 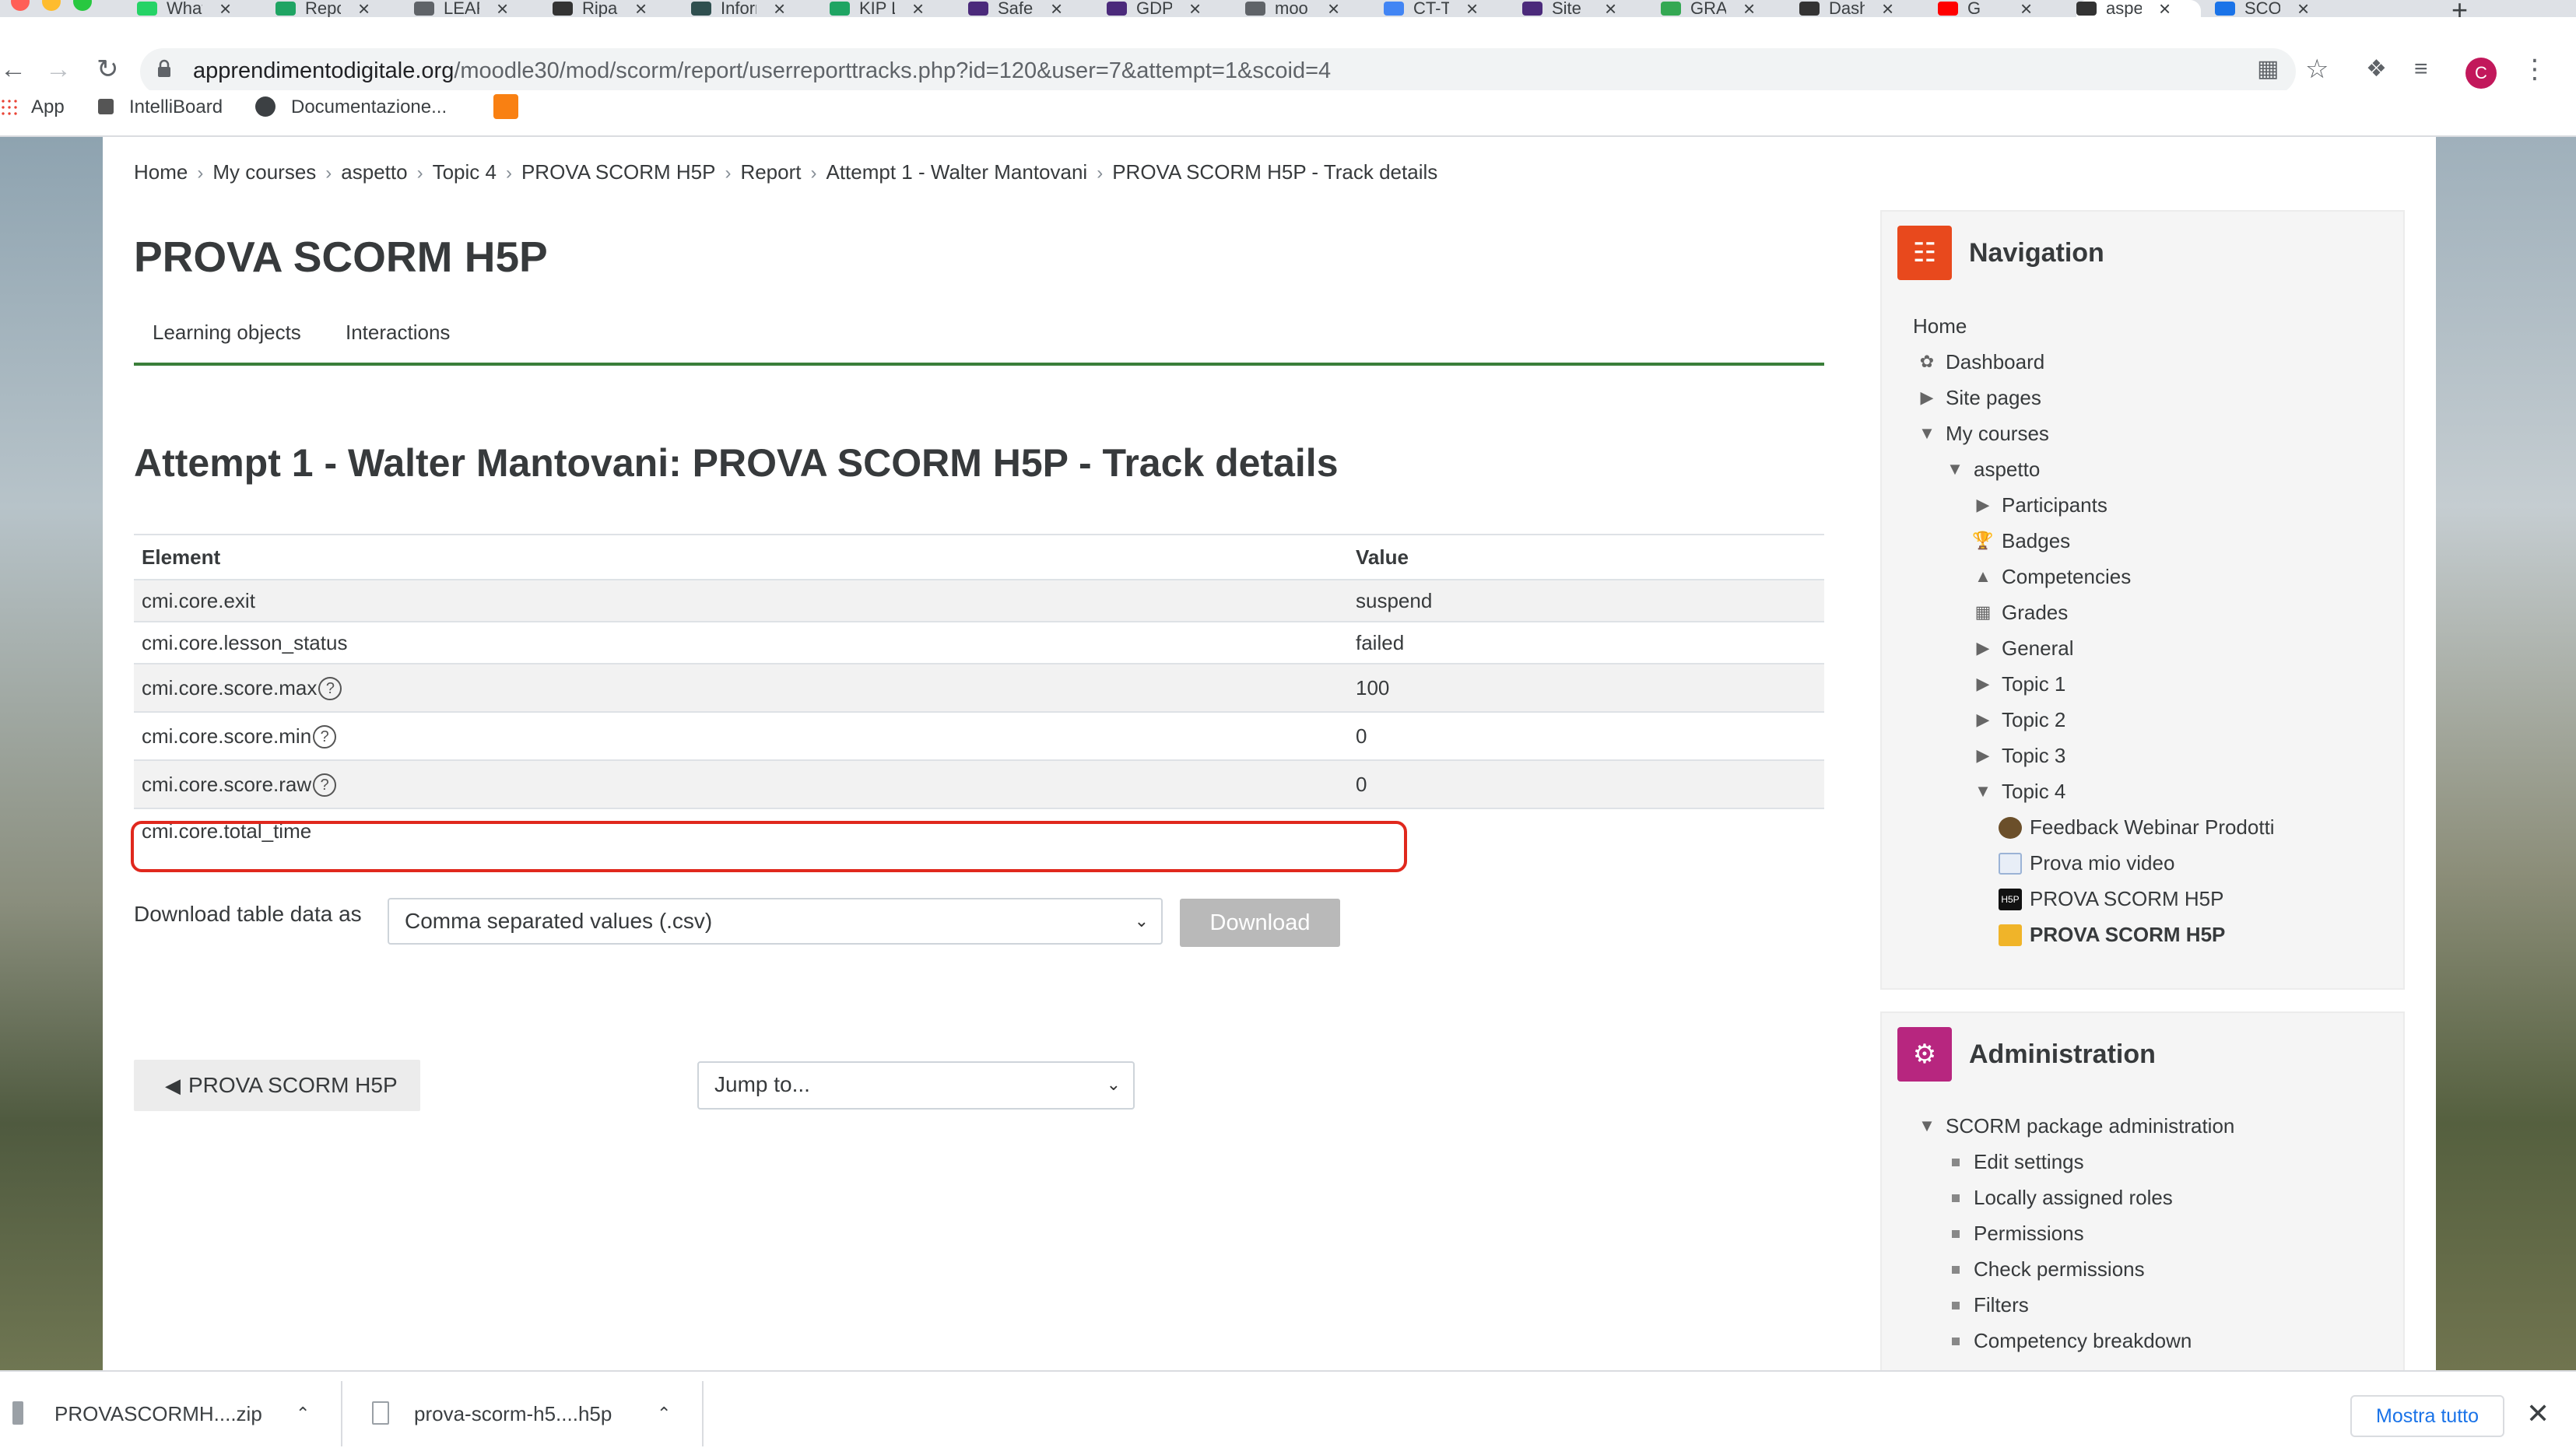 What do you see at coordinates (465, 172) in the screenshot?
I see `breadcrumb-item: Topic 4` at bounding box center [465, 172].